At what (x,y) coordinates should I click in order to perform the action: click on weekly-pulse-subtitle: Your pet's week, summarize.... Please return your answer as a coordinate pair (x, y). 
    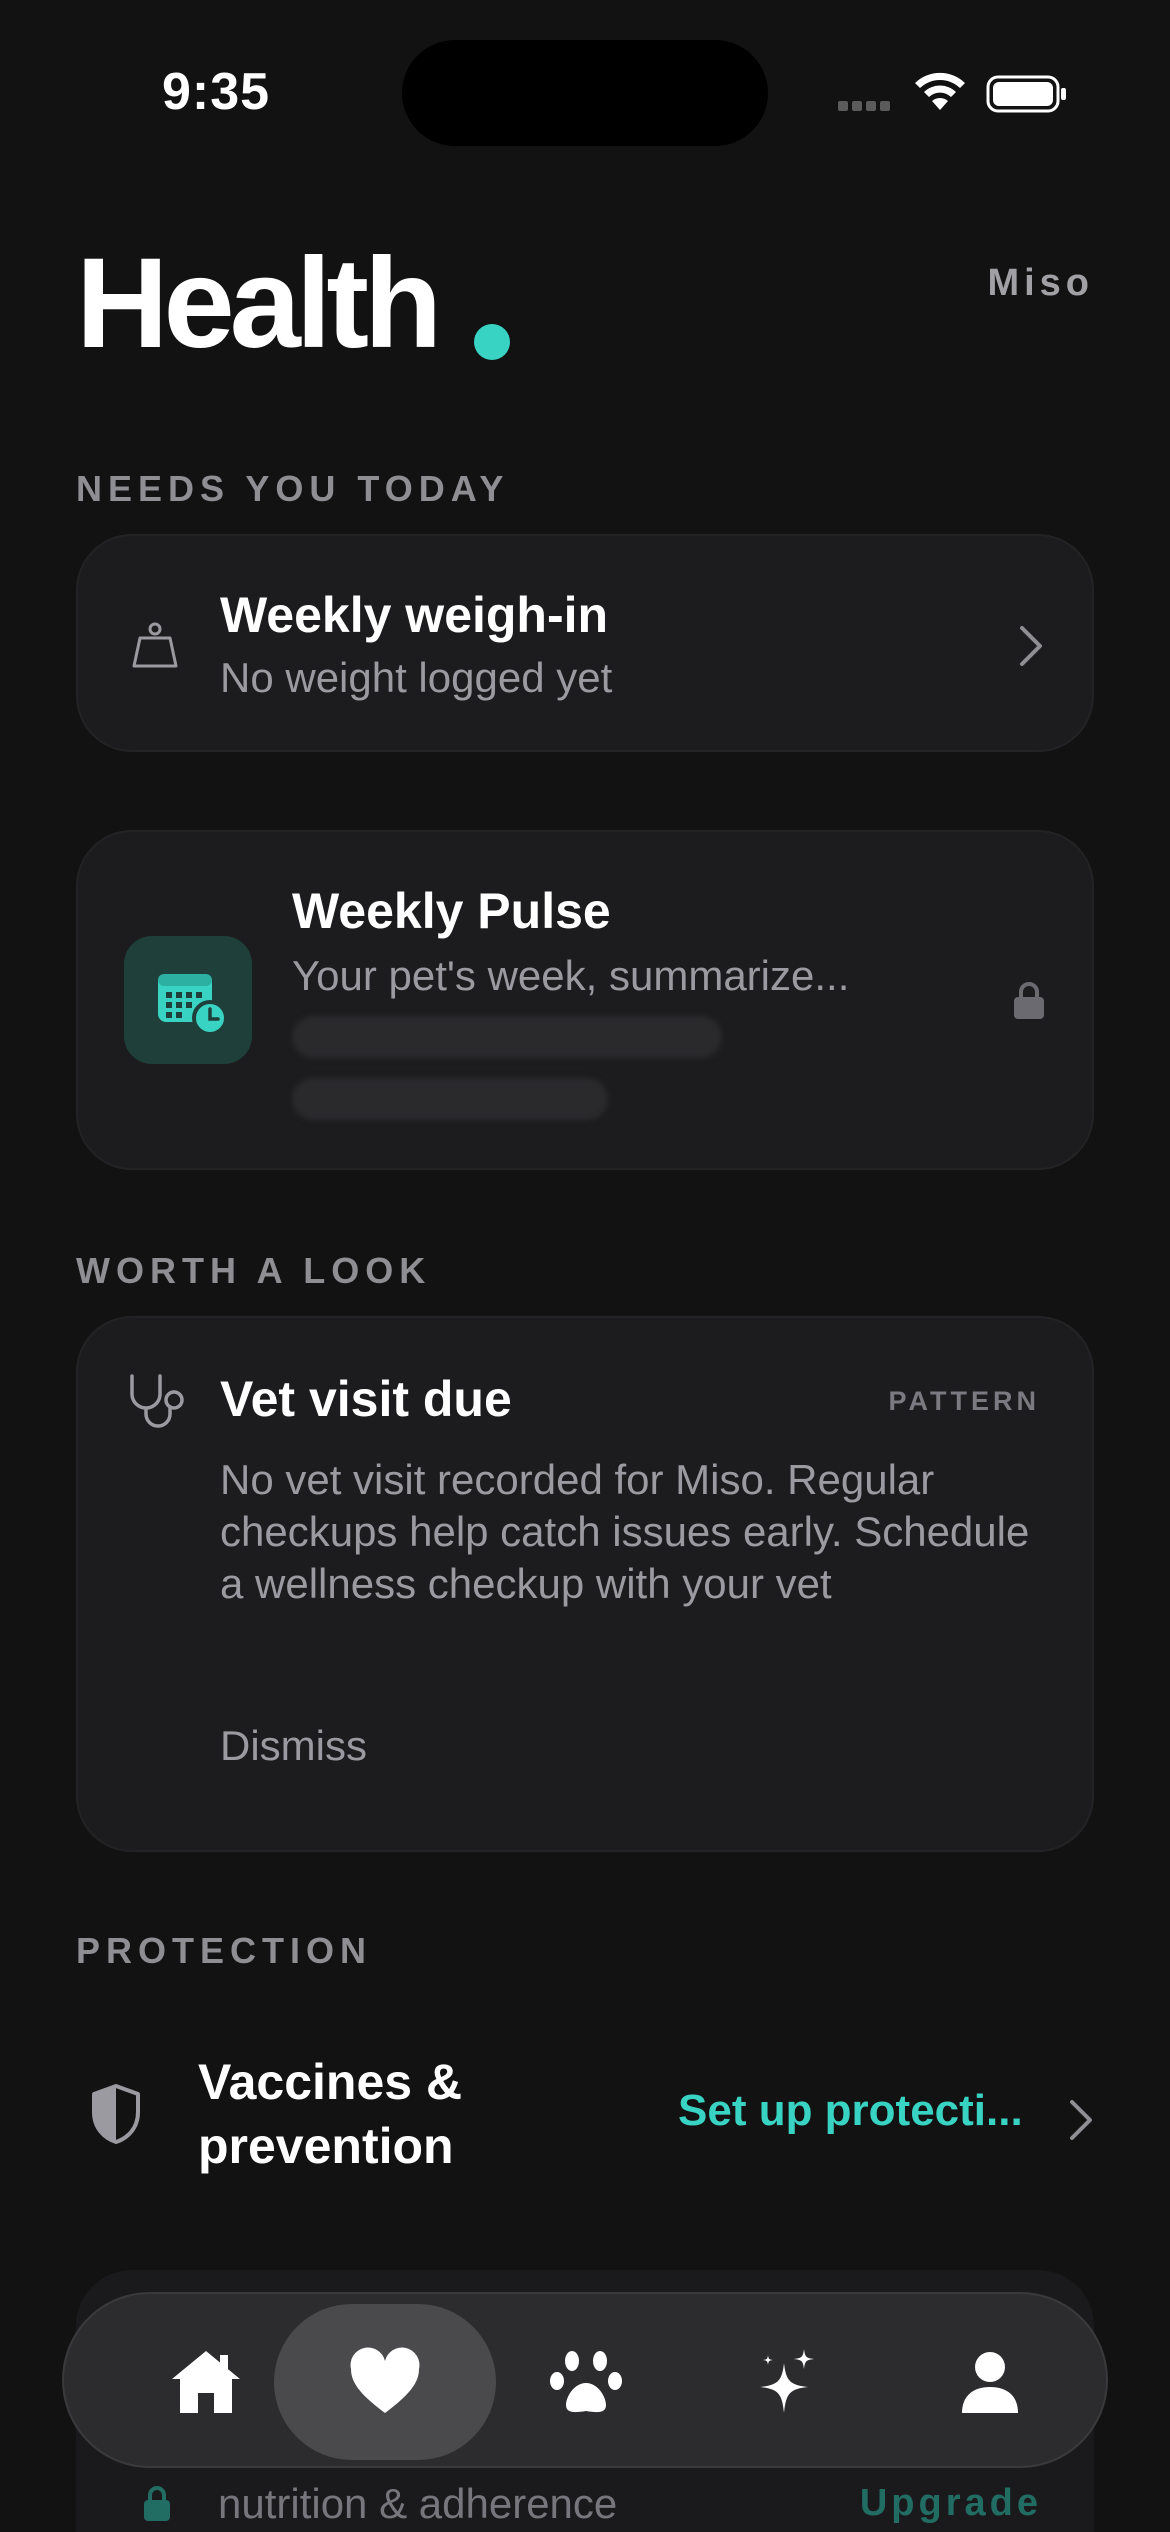
    Looking at the image, I should click on (571, 975).